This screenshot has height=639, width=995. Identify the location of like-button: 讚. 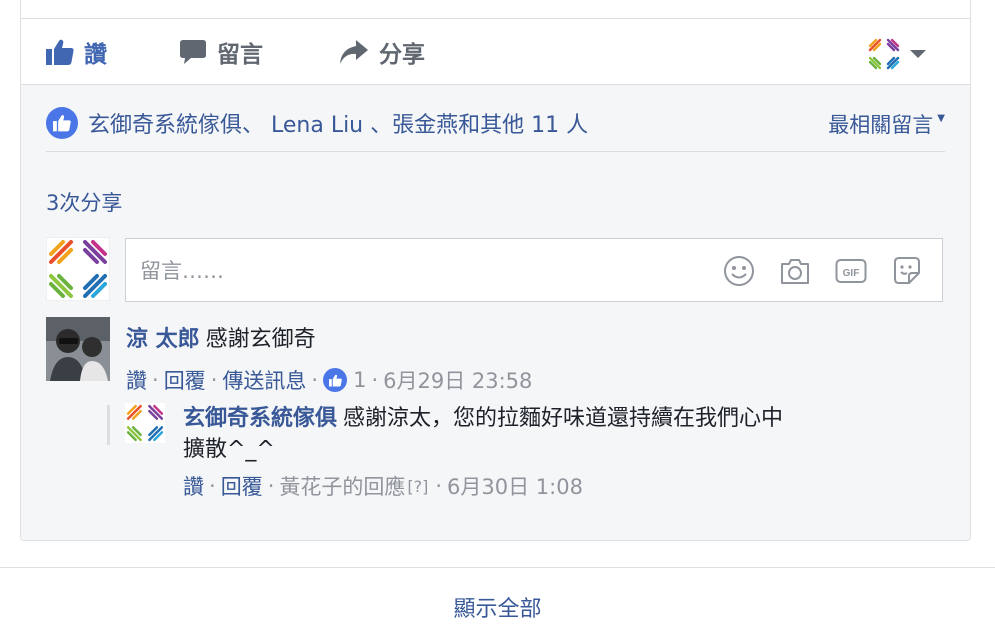
(76, 52).